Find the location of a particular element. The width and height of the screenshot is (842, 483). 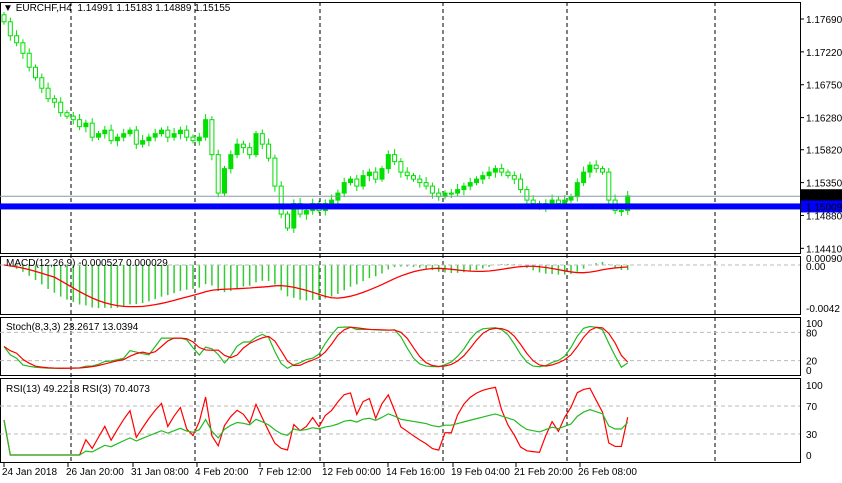

macd-signal-line is located at coordinates (315, 286).